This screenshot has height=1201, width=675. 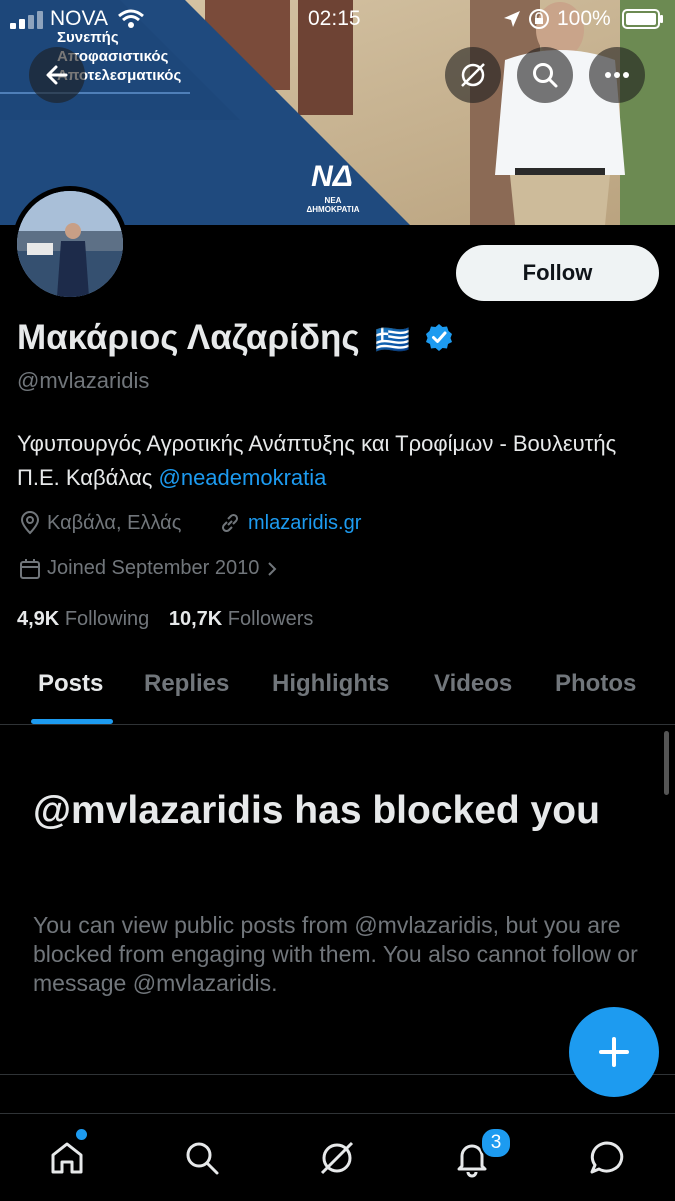 I want to click on nav-messages, so click(x=607, y=1158).